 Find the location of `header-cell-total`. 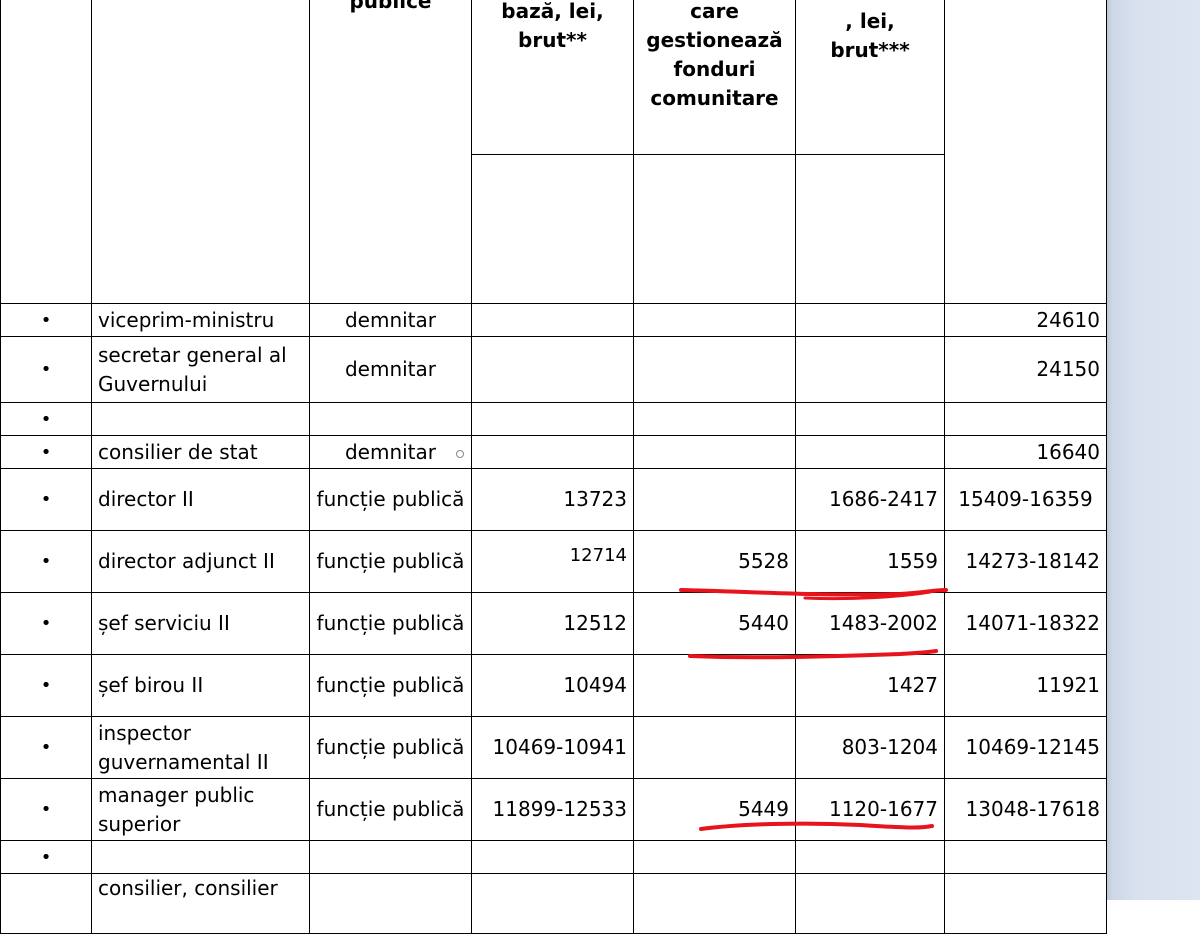

header-cell-total is located at coordinates (1025, 152).